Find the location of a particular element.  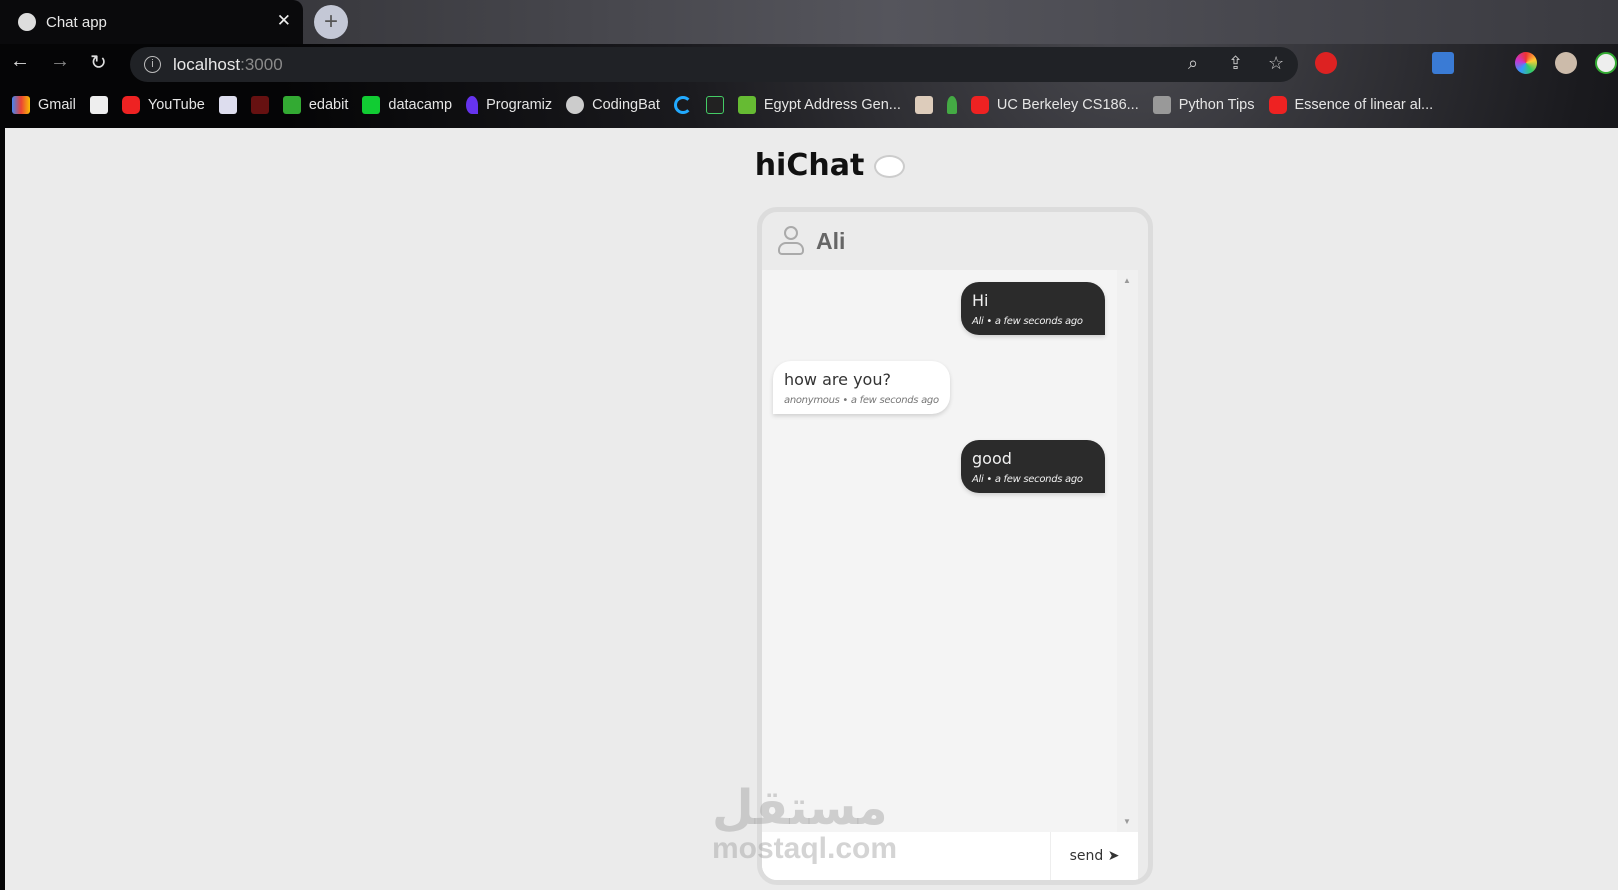

map-pin-icon is located at coordinates (746, 105).